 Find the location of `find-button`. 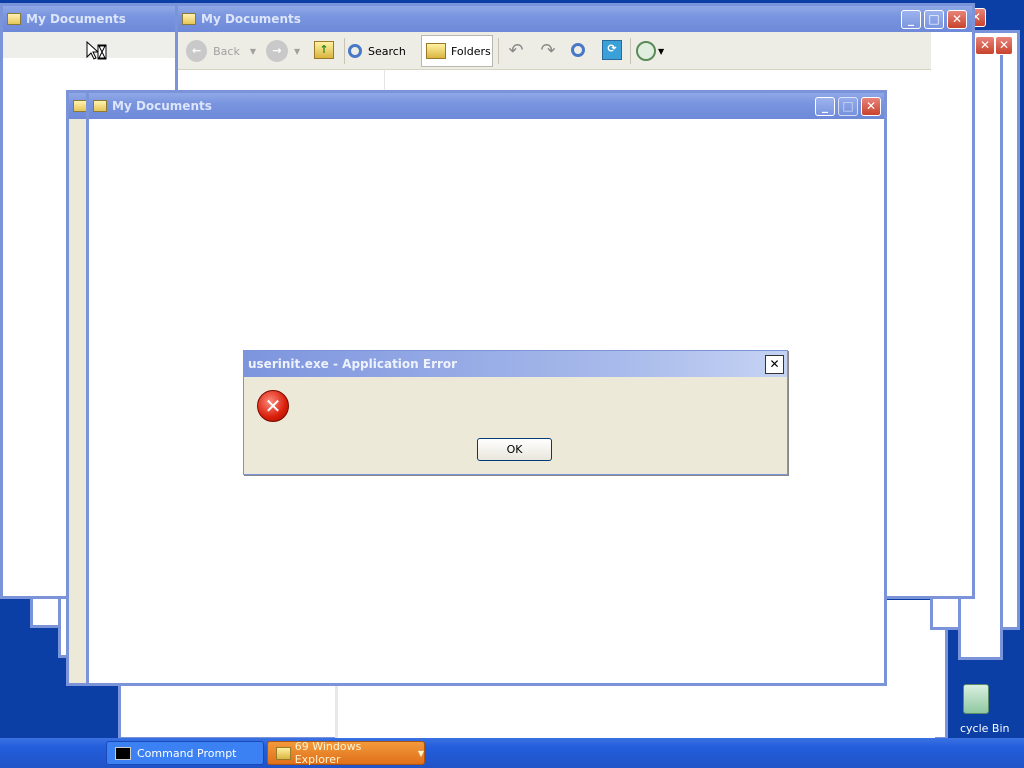

find-button is located at coordinates (580, 51).